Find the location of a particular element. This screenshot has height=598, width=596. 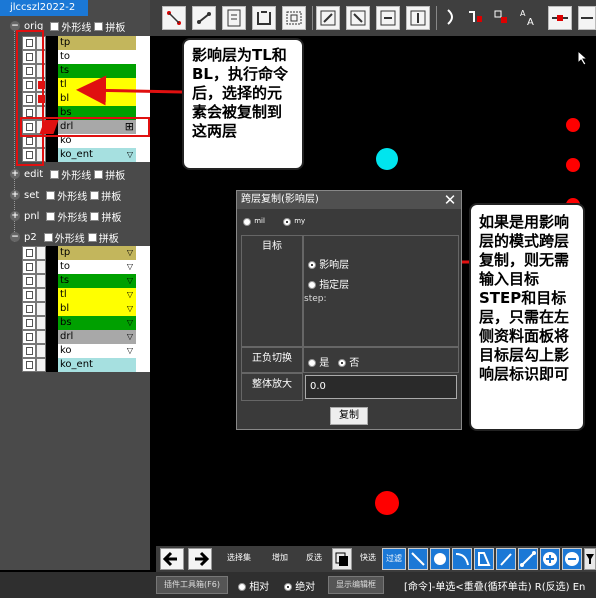

step-label: step: is located at coordinates (315, 299).